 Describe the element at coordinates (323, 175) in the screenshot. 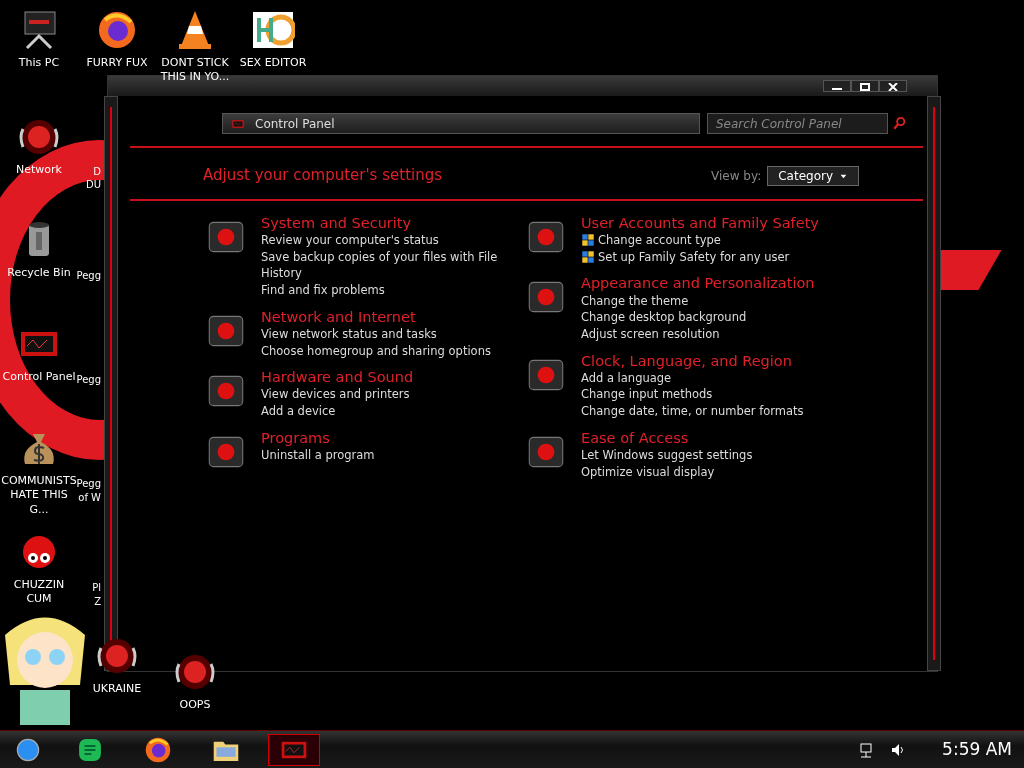

I see `page-heading: Adjust your computer's settings` at that location.